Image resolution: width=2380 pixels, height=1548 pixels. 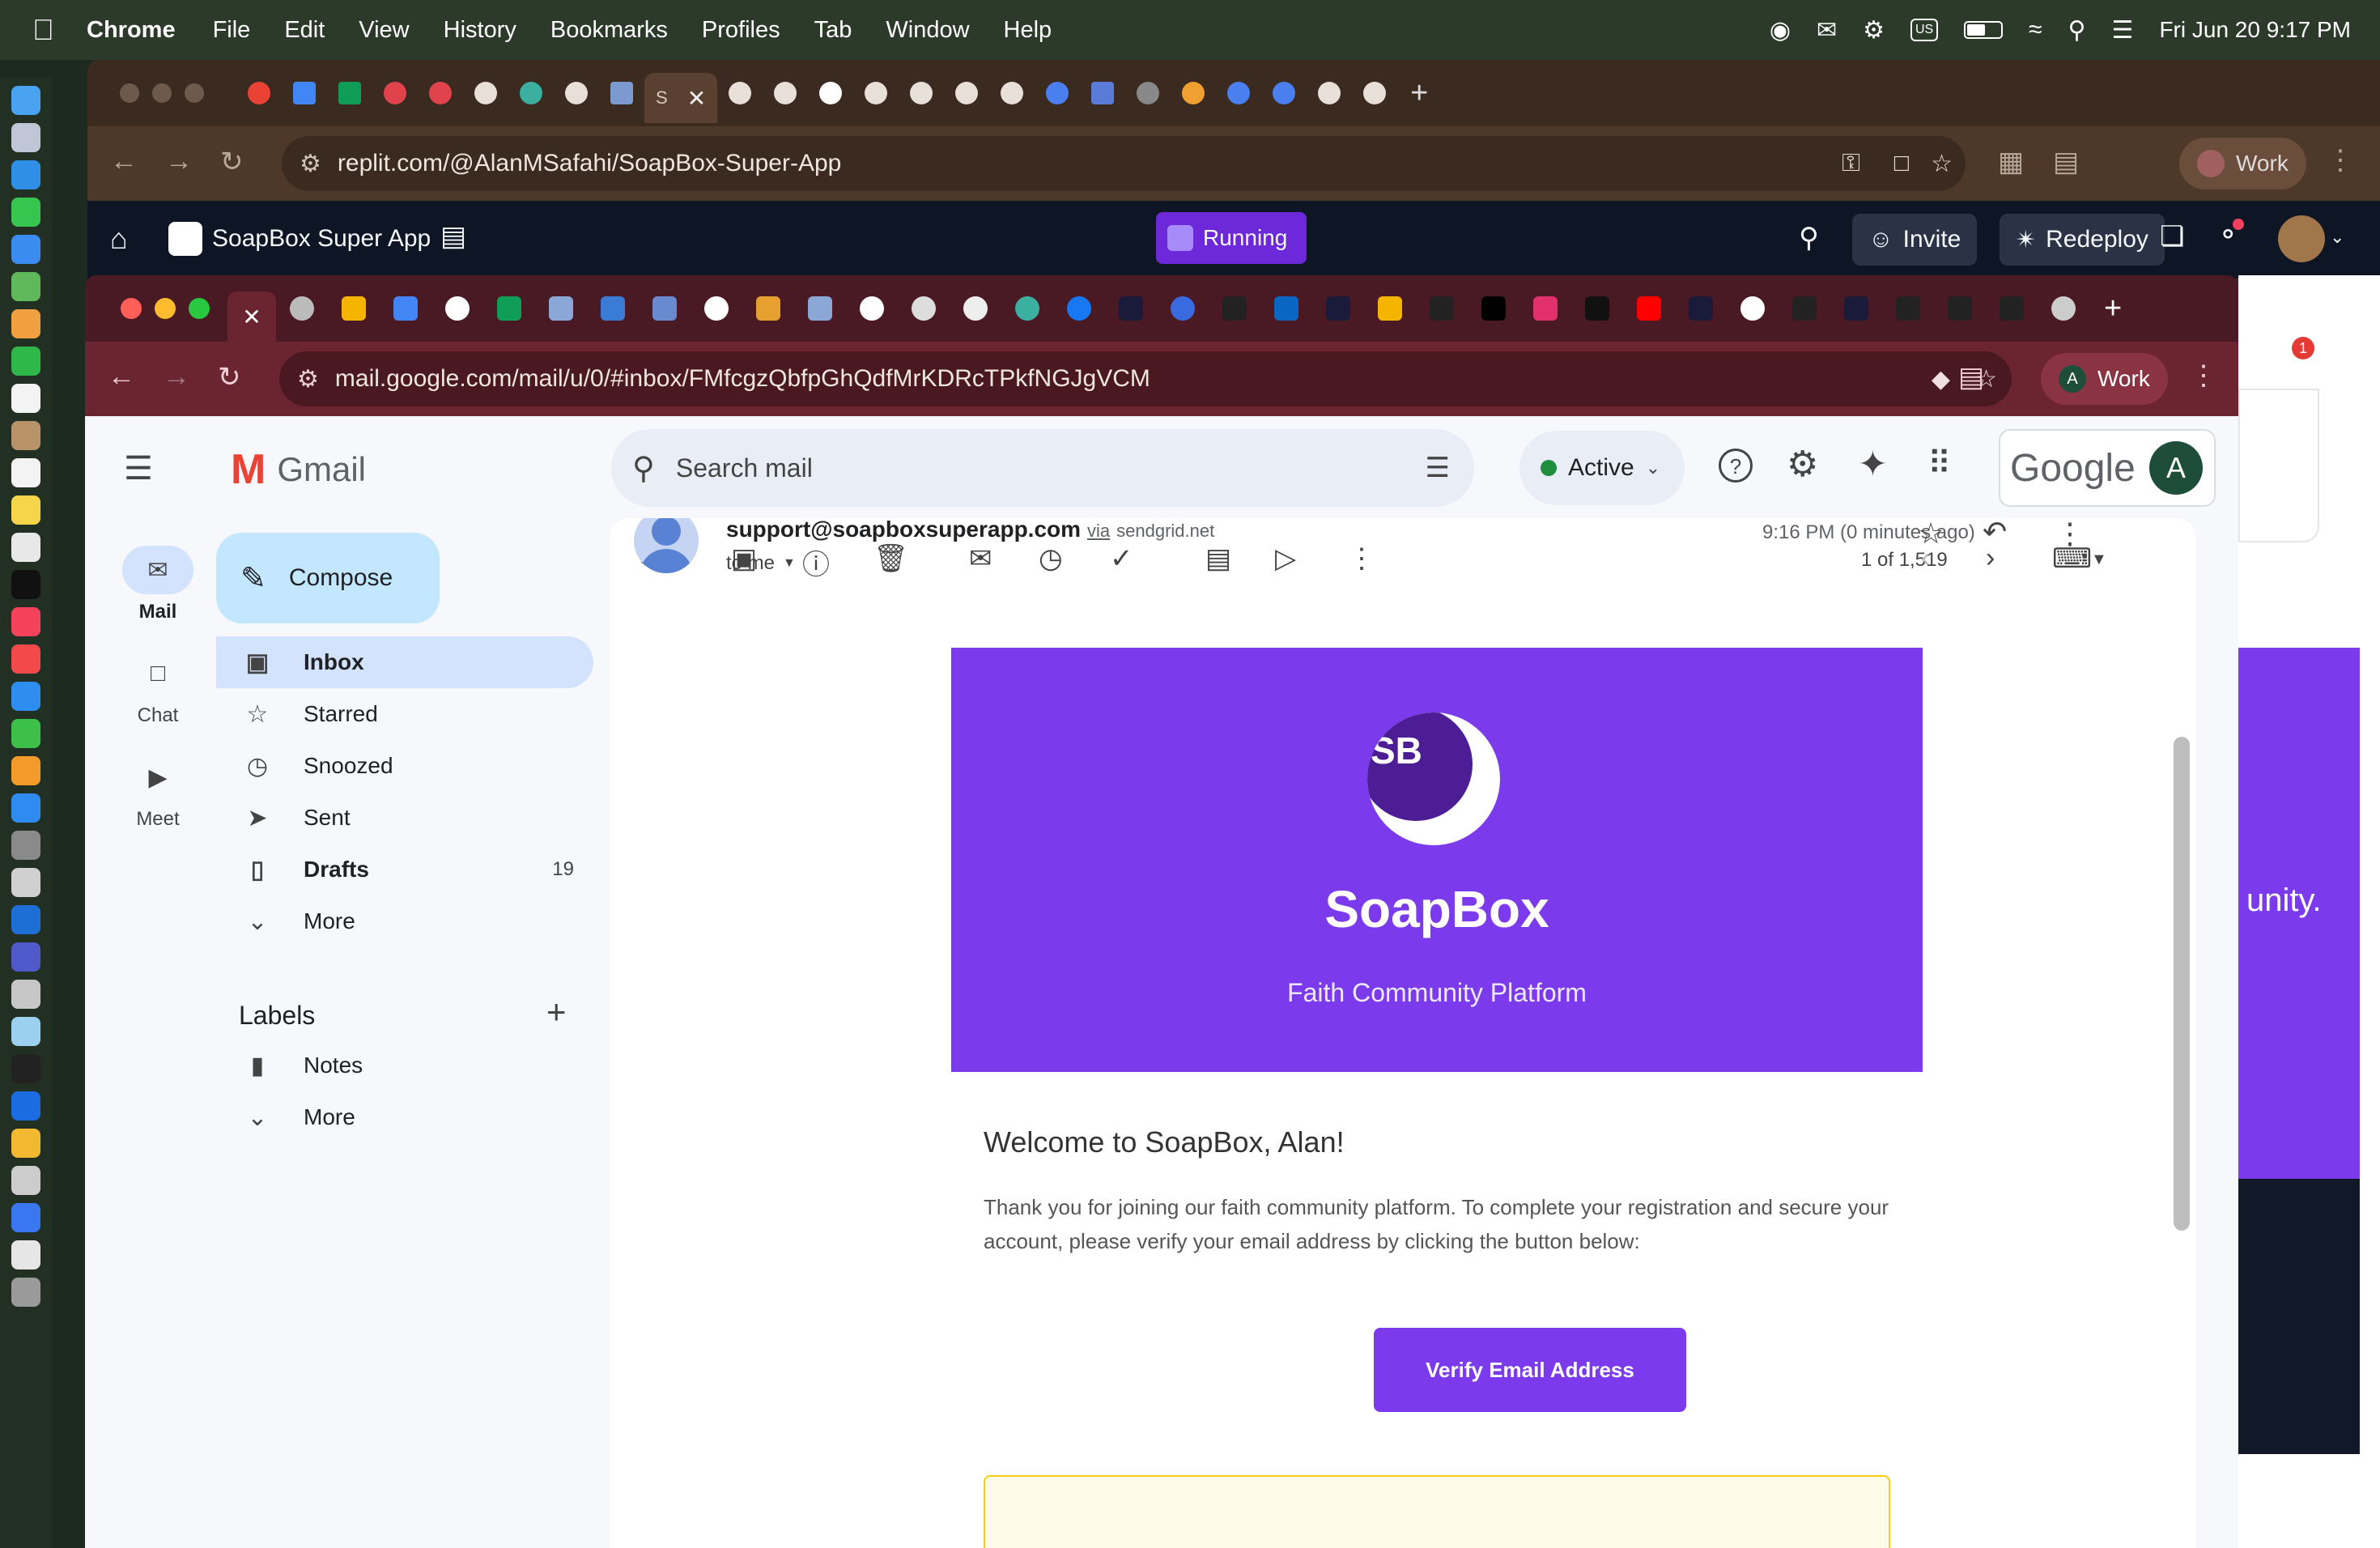 What do you see at coordinates (1802, 465) in the screenshot?
I see `settings-gear-icon: ⚙` at bounding box center [1802, 465].